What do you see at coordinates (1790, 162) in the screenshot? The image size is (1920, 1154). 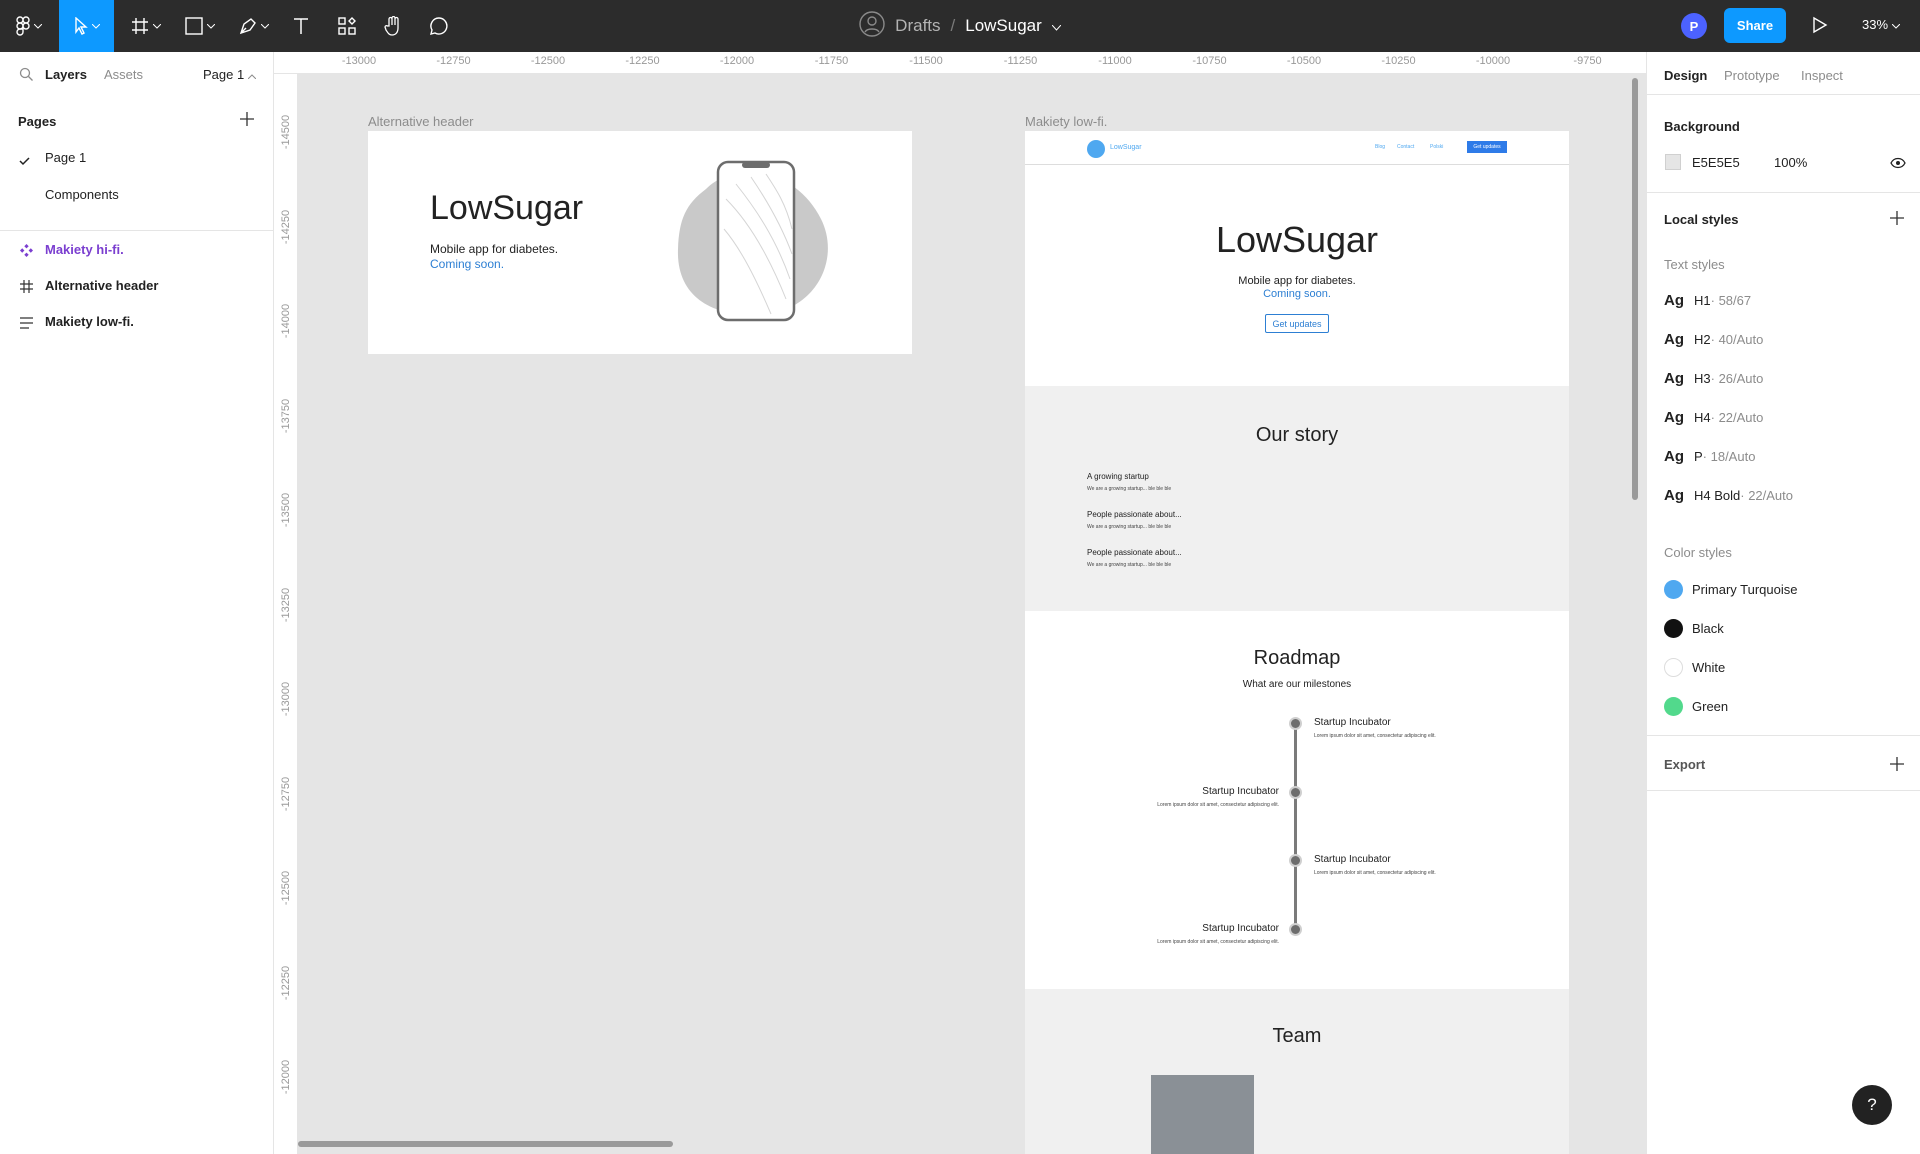 I see `background-opacity: 100%` at bounding box center [1790, 162].